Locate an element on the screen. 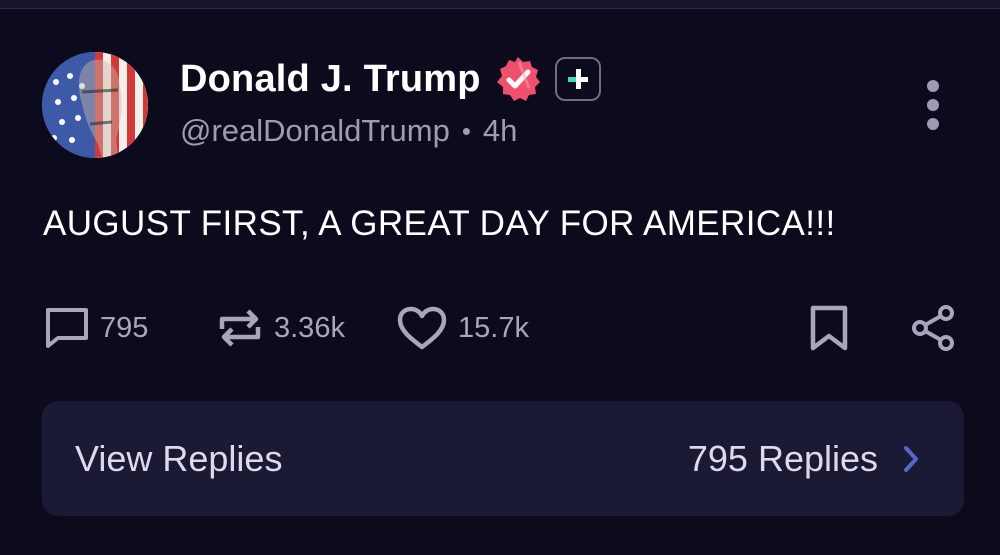 Image resolution: width=1000 pixels, height=555 pixels. verified-badge-icon is located at coordinates (518, 79).